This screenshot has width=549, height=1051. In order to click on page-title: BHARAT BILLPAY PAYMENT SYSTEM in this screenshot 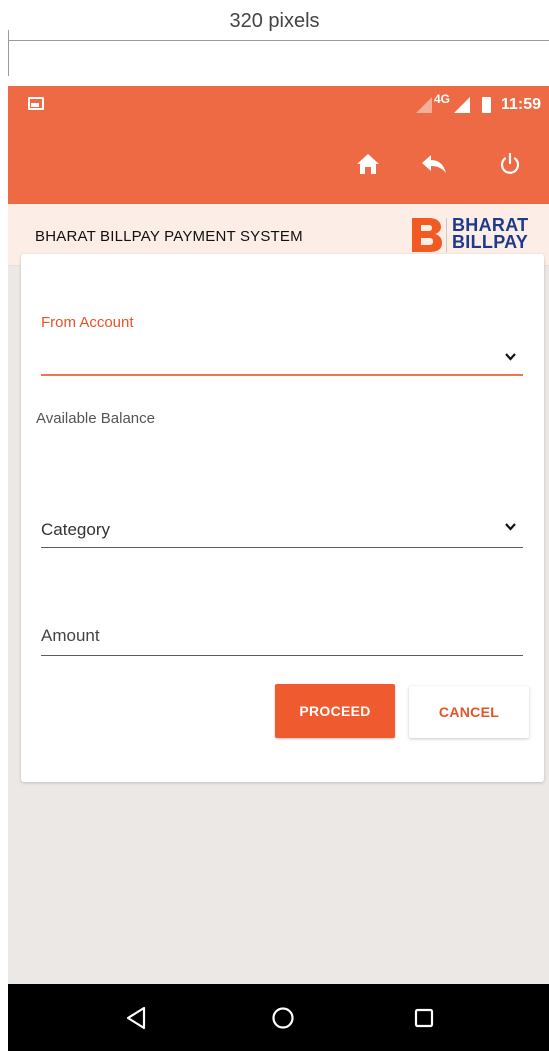, I will do `click(169, 236)`.